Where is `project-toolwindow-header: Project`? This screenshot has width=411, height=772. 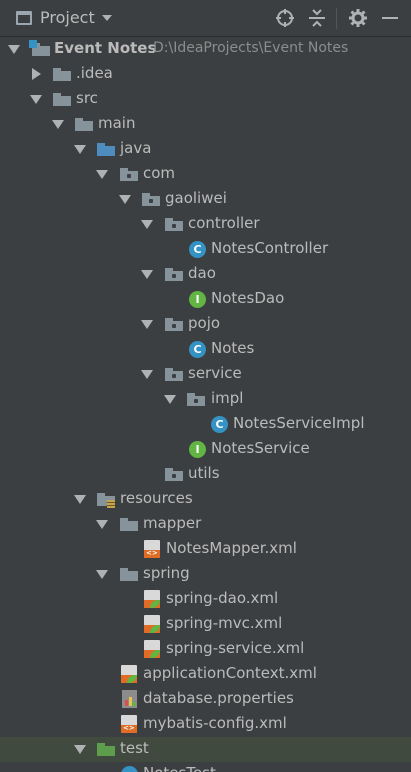 project-toolwindow-header: Project is located at coordinates (205, 18).